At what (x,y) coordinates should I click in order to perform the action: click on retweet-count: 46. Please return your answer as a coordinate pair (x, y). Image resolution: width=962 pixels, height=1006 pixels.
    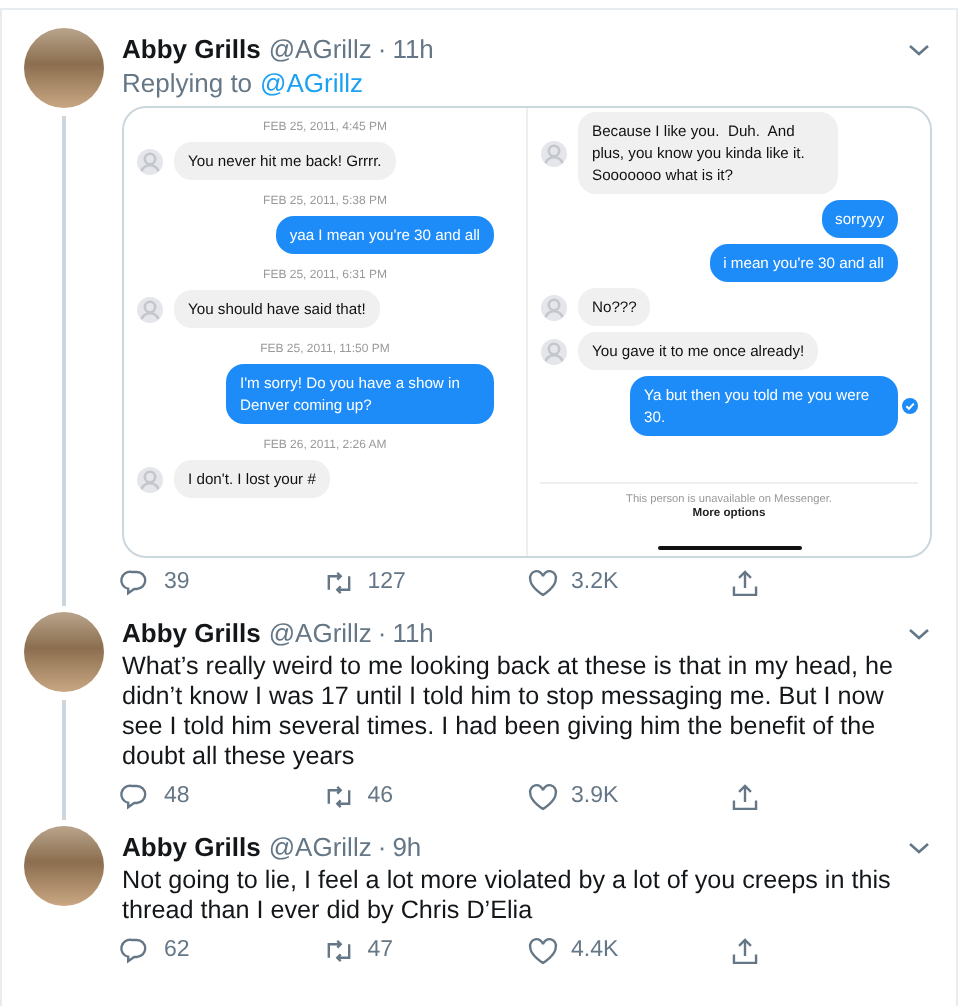
    Looking at the image, I should click on (380, 796).